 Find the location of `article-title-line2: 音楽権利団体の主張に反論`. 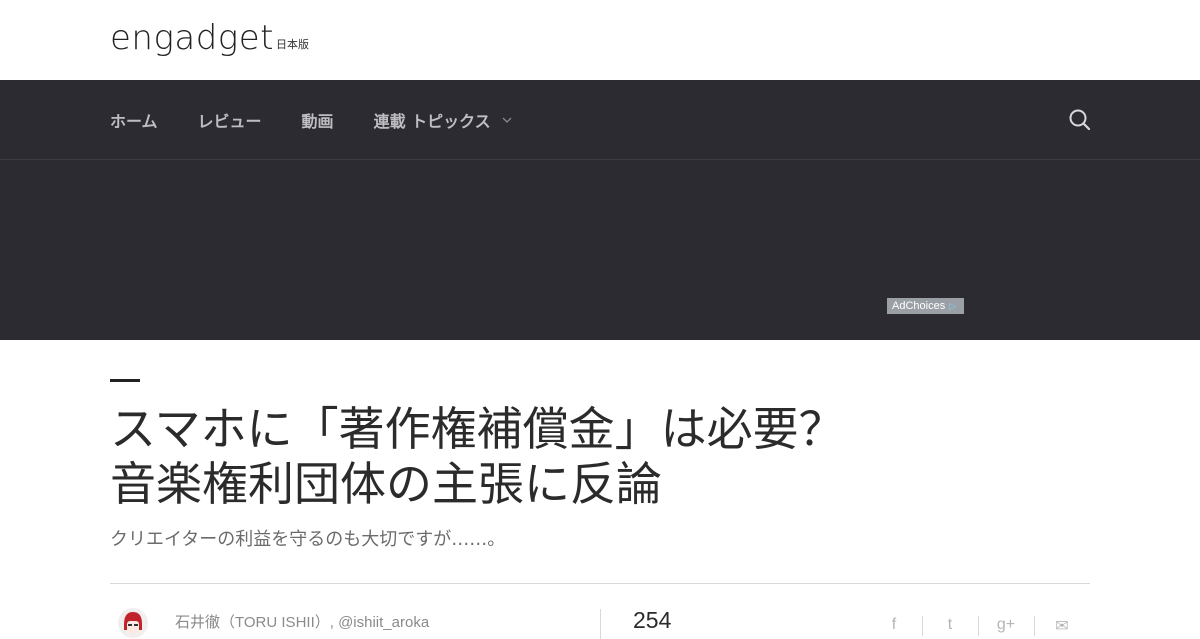

article-title-line2: 音楽権利団体の主張に反論 is located at coordinates (386, 484).